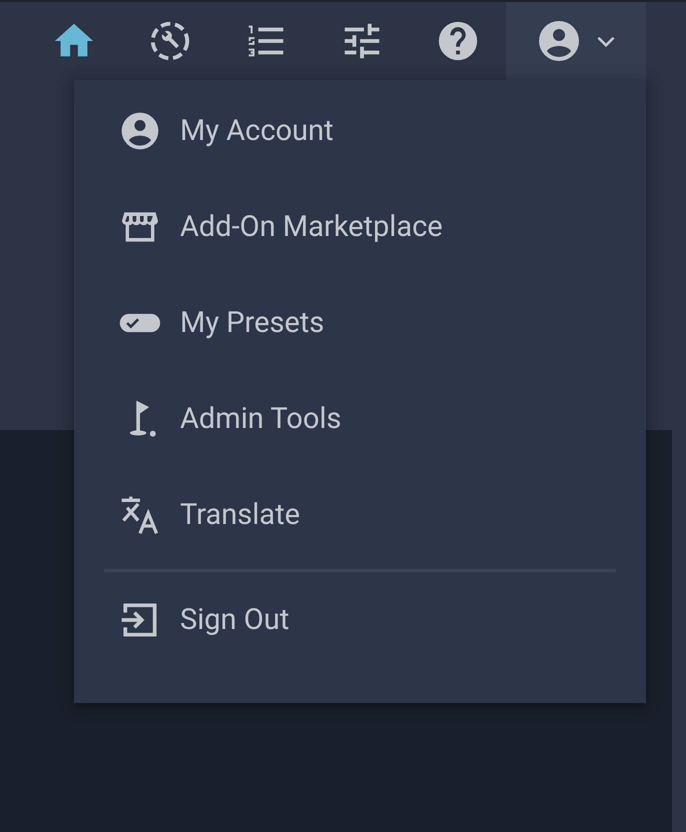 The height and width of the screenshot is (832, 686). What do you see at coordinates (360, 131) in the screenshot?
I see `menu-item: My Account` at bounding box center [360, 131].